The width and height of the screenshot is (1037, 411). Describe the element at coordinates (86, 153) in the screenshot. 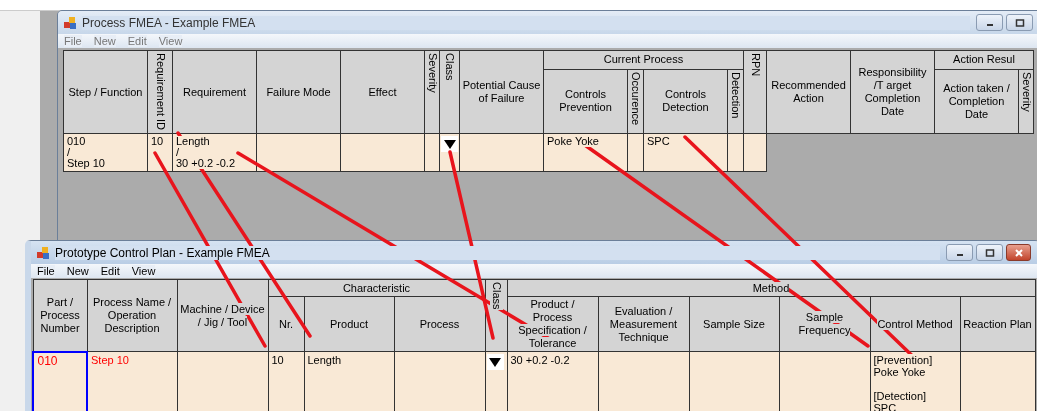

I see `cell-text: 010 / Step 10` at that location.